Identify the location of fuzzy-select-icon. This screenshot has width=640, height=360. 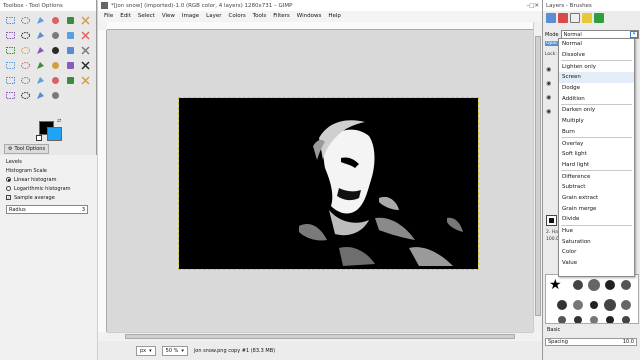
(55, 20).